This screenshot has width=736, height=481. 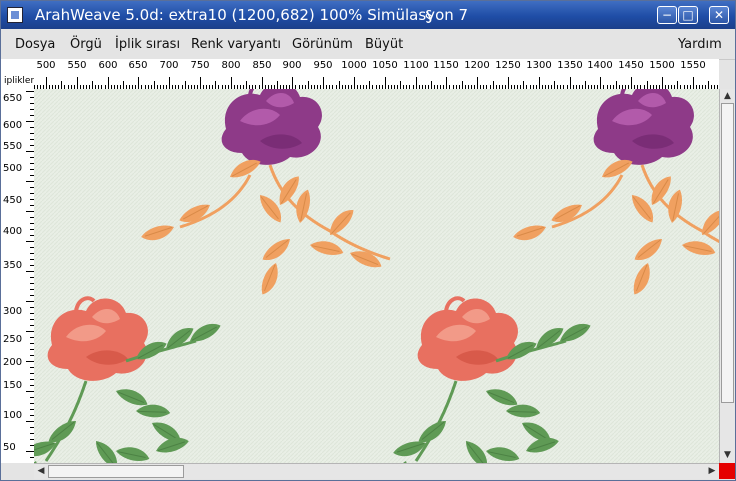 What do you see at coordinates (17, 276) in the screenshot?
I see `vertical-ruler: 650 600 550 500 450 400 350 300 250 200 150 100 50` at bounding box center [17, 276].